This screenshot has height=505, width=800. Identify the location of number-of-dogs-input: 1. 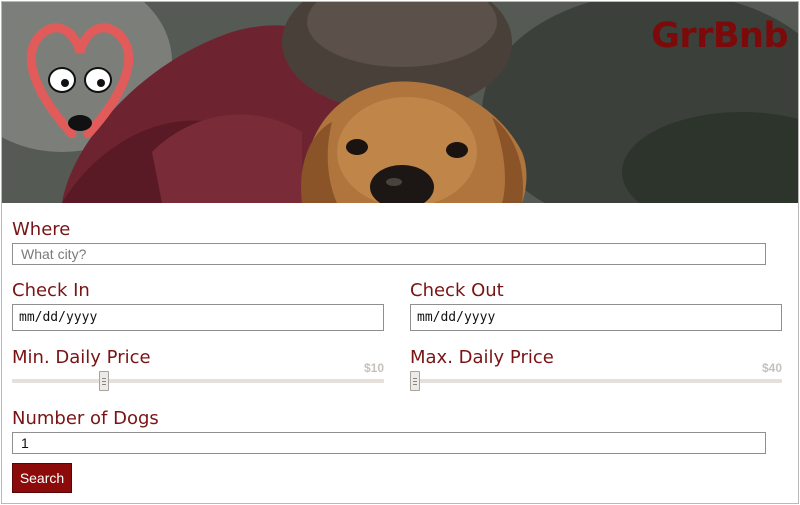
(389, 443).